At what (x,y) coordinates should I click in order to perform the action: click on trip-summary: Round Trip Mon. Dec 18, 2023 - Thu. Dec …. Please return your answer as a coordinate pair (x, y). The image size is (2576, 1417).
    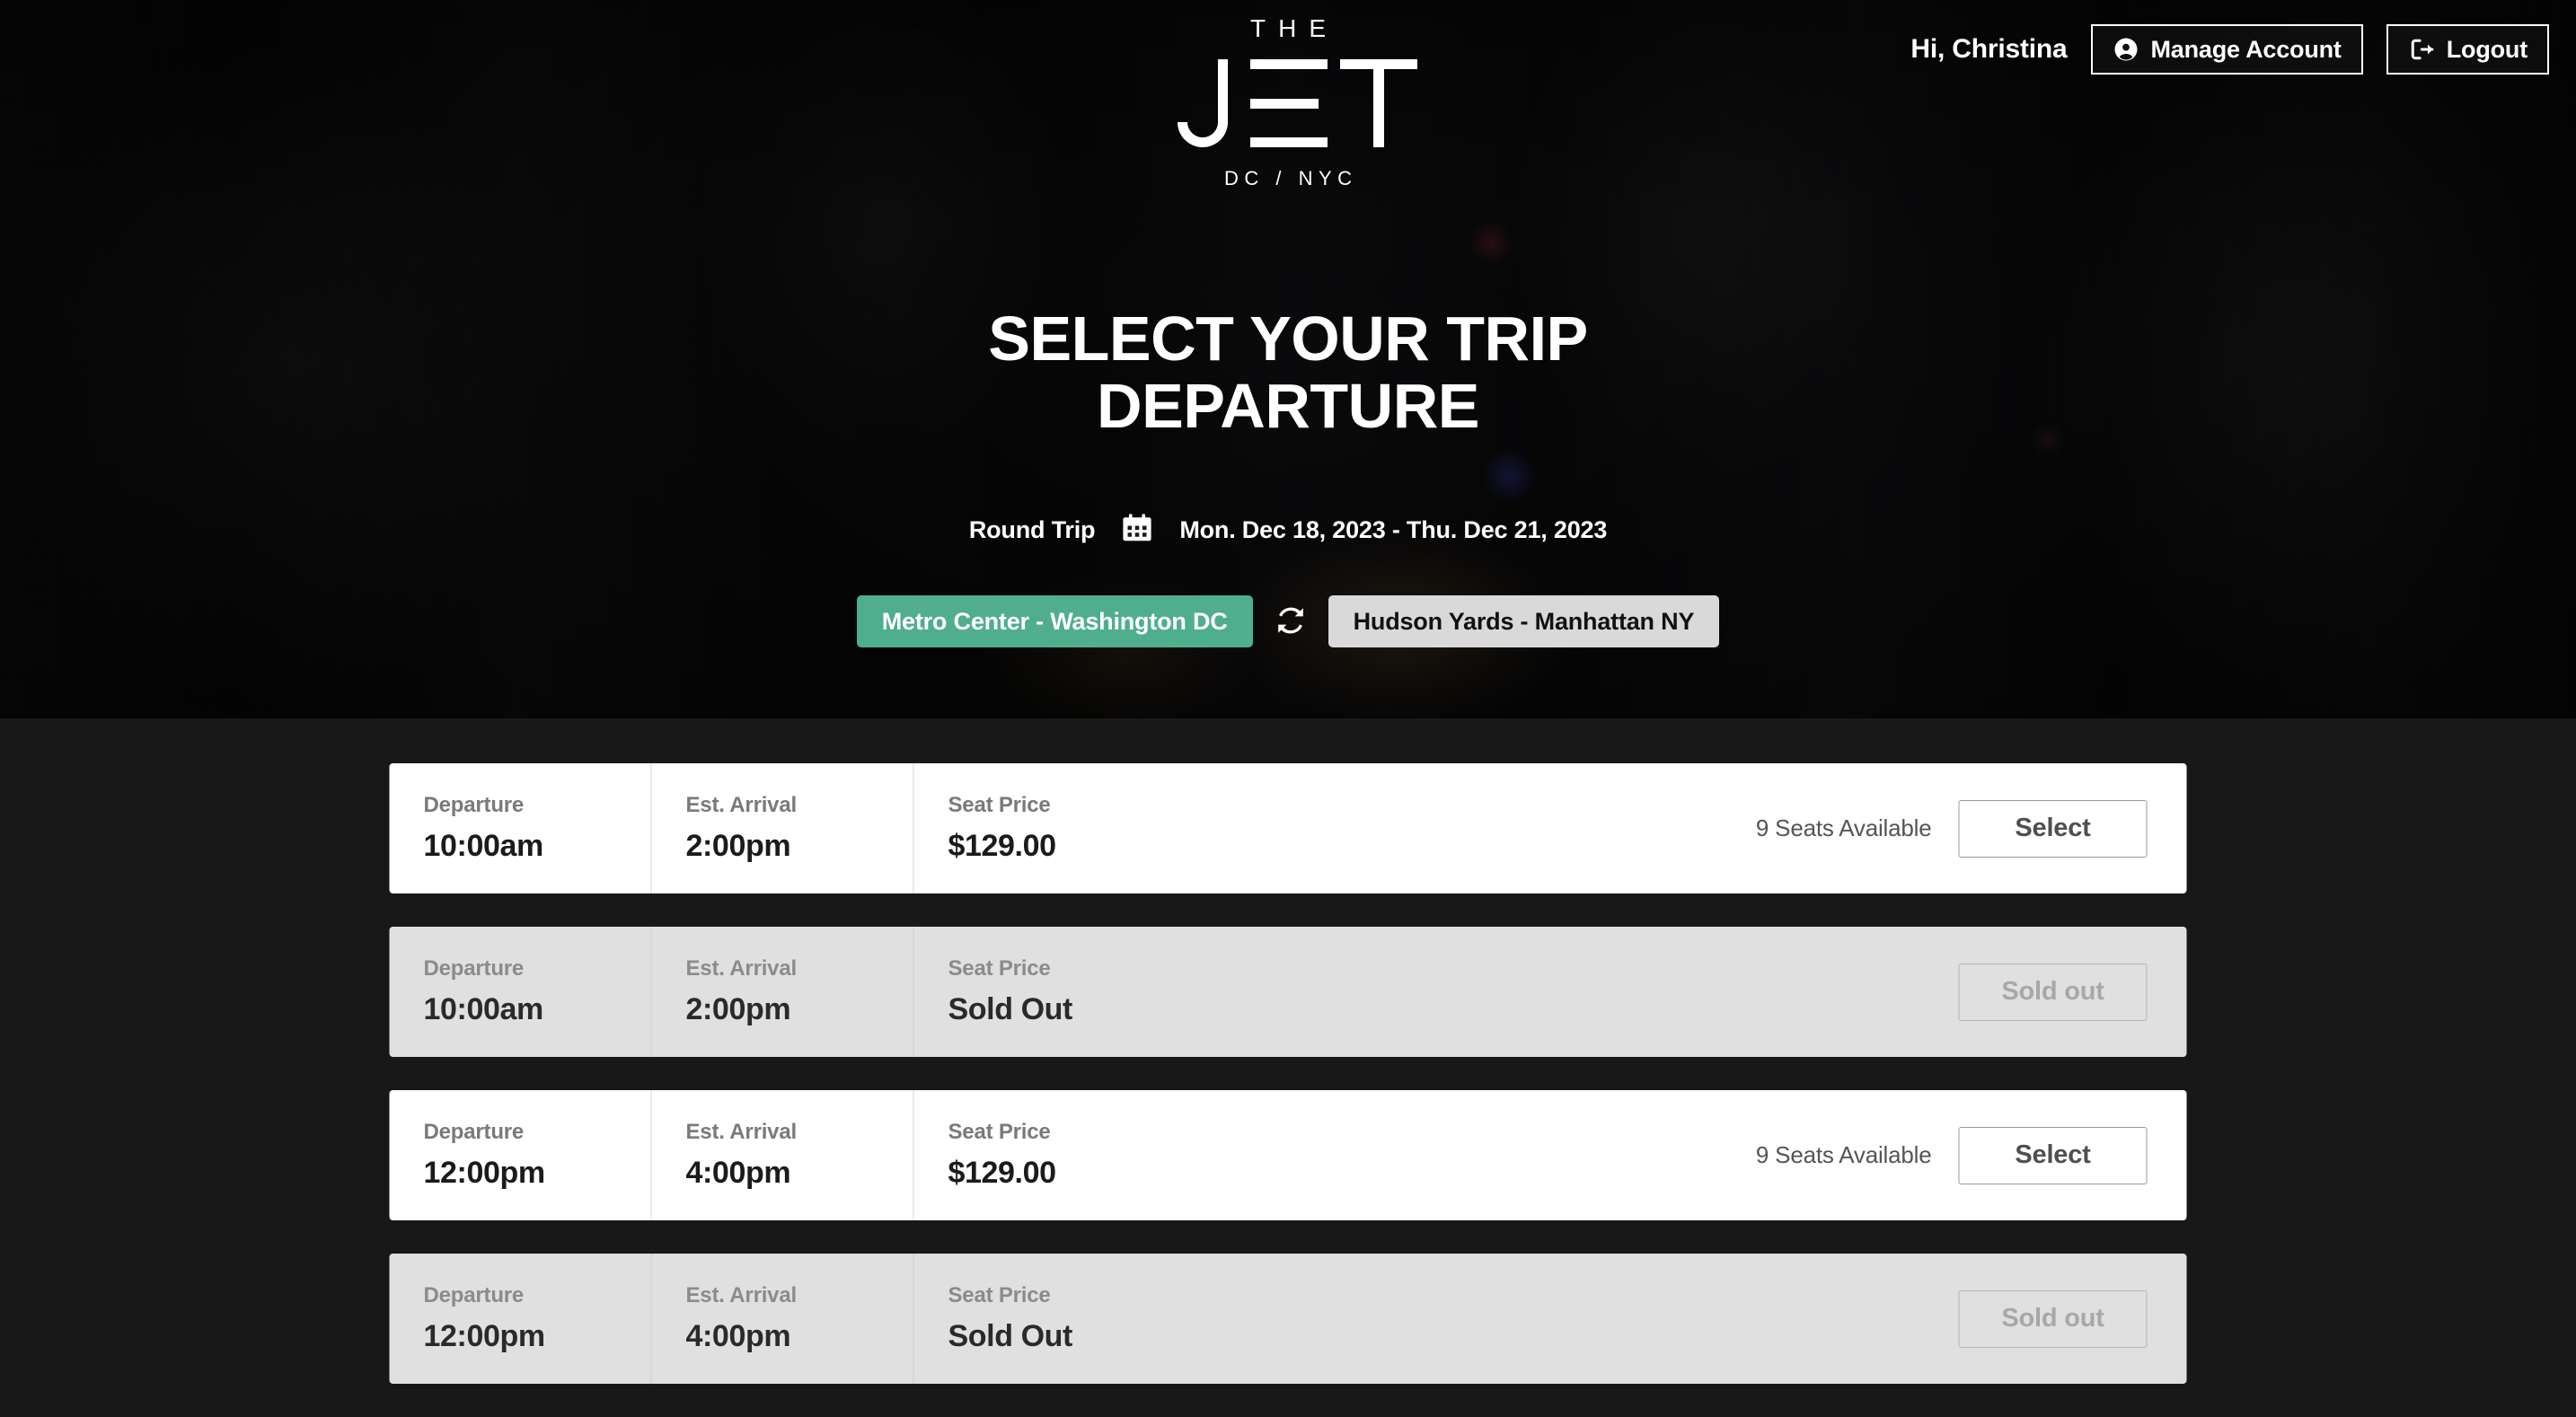
    Looking at the image, I should click on (1288, 530).